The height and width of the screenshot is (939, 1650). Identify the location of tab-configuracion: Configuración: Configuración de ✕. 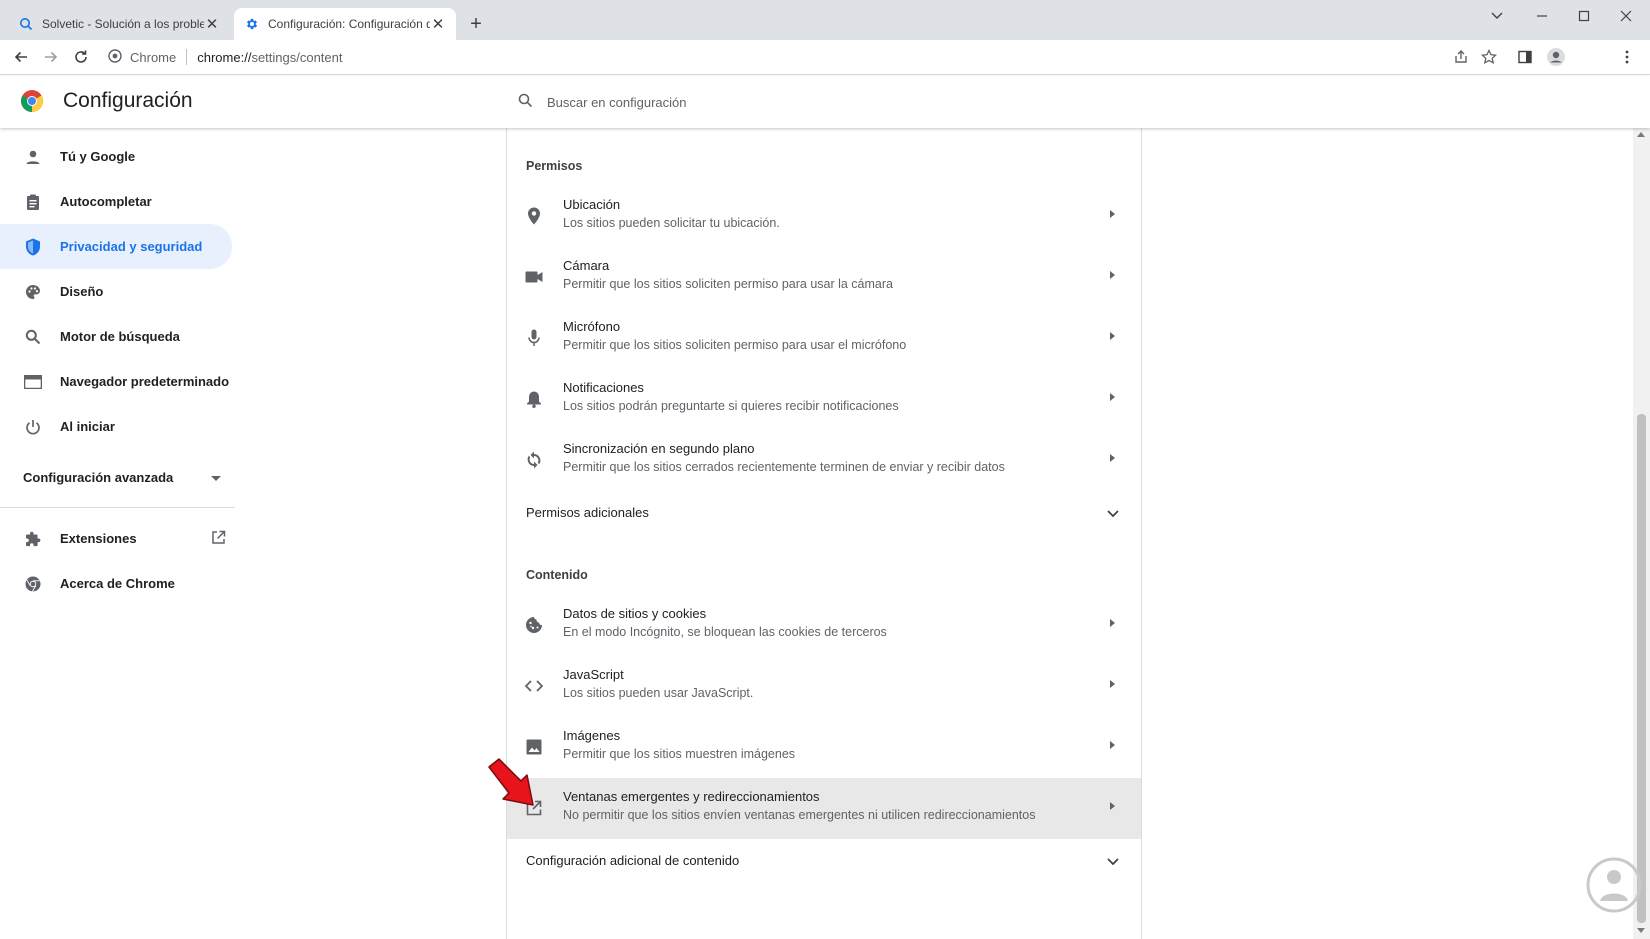
(345, 24).